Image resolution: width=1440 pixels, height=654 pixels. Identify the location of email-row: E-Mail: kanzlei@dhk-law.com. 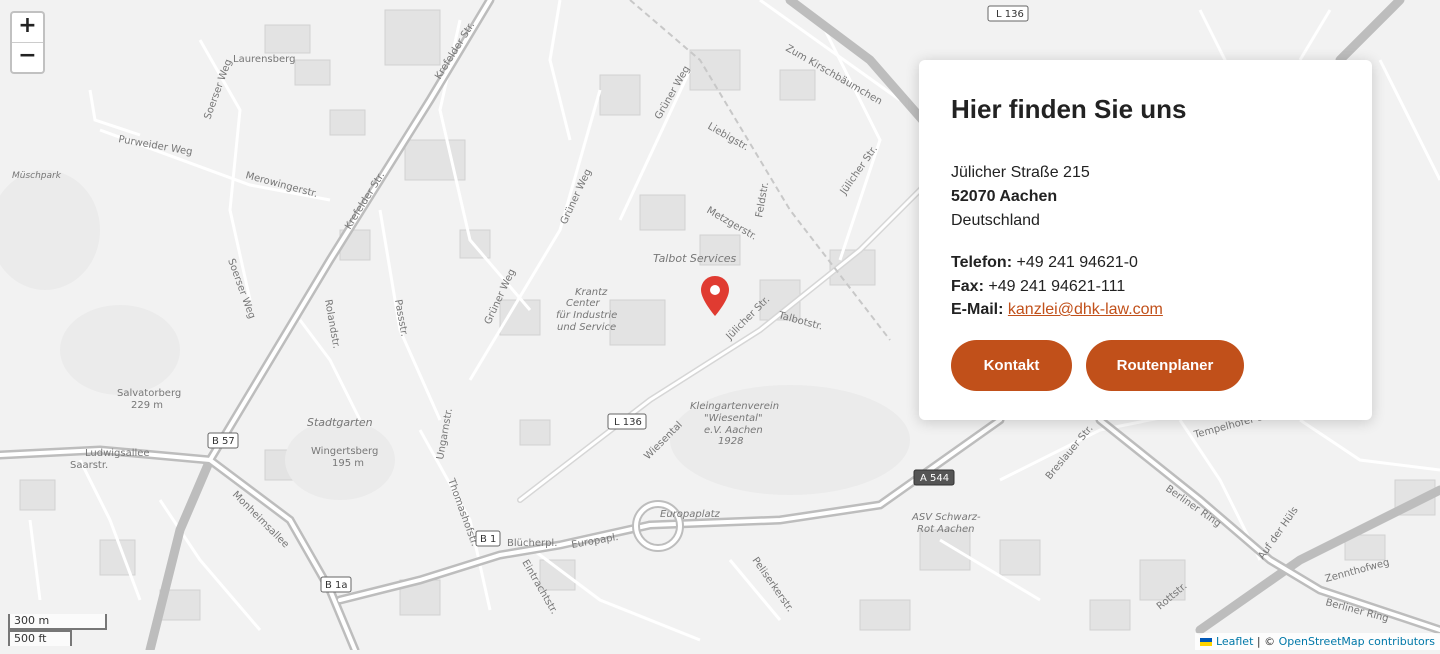
(1145, 310).